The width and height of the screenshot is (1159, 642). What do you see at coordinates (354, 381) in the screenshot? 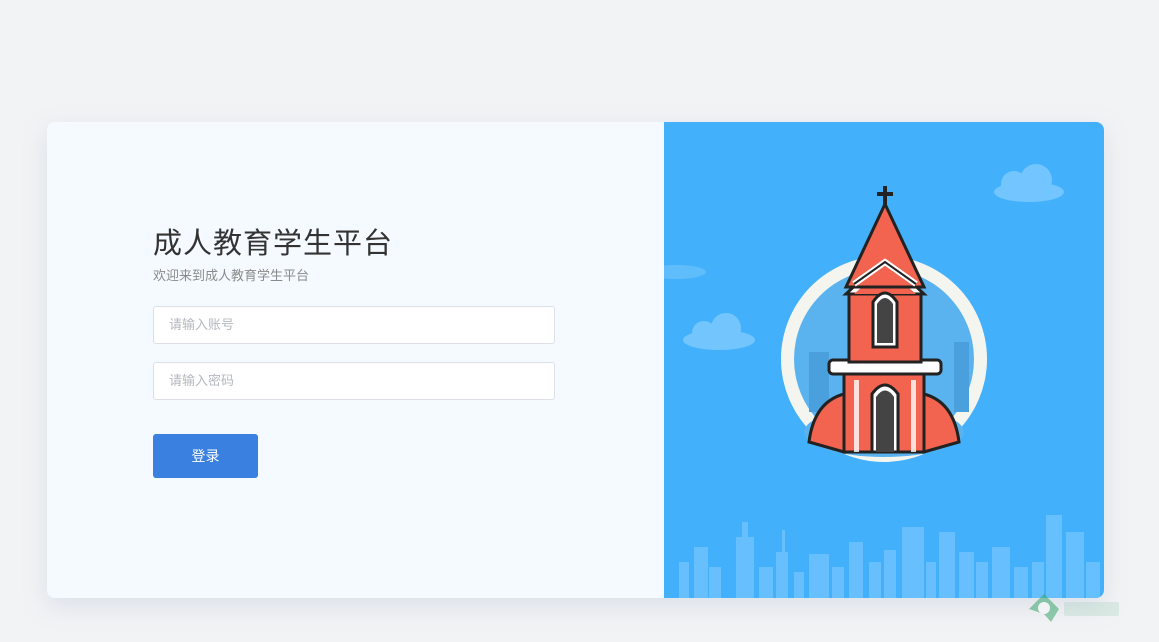
I see `password-input` at bounding box center [354, 381].